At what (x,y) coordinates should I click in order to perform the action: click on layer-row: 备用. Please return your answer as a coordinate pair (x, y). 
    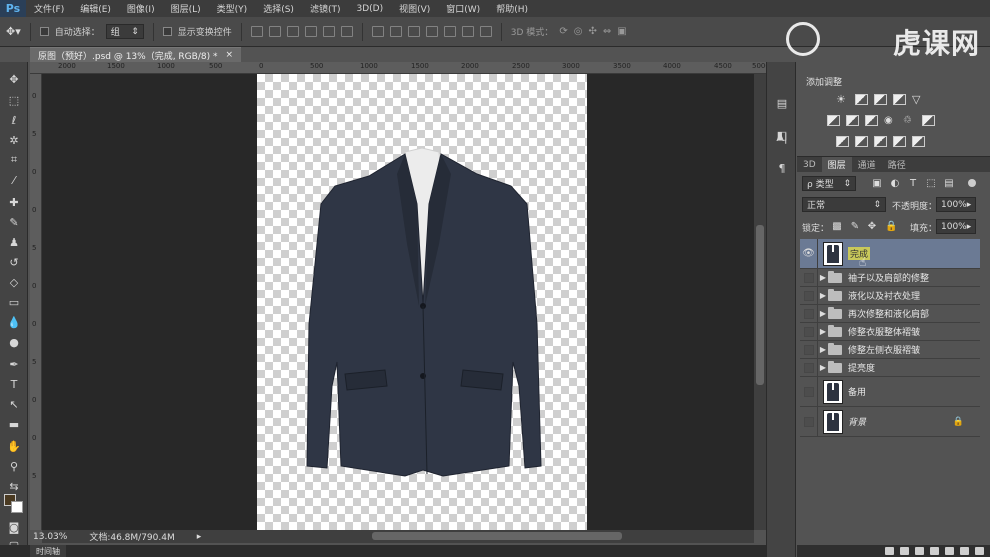
    Looking at the image, I should click on (890, 392).